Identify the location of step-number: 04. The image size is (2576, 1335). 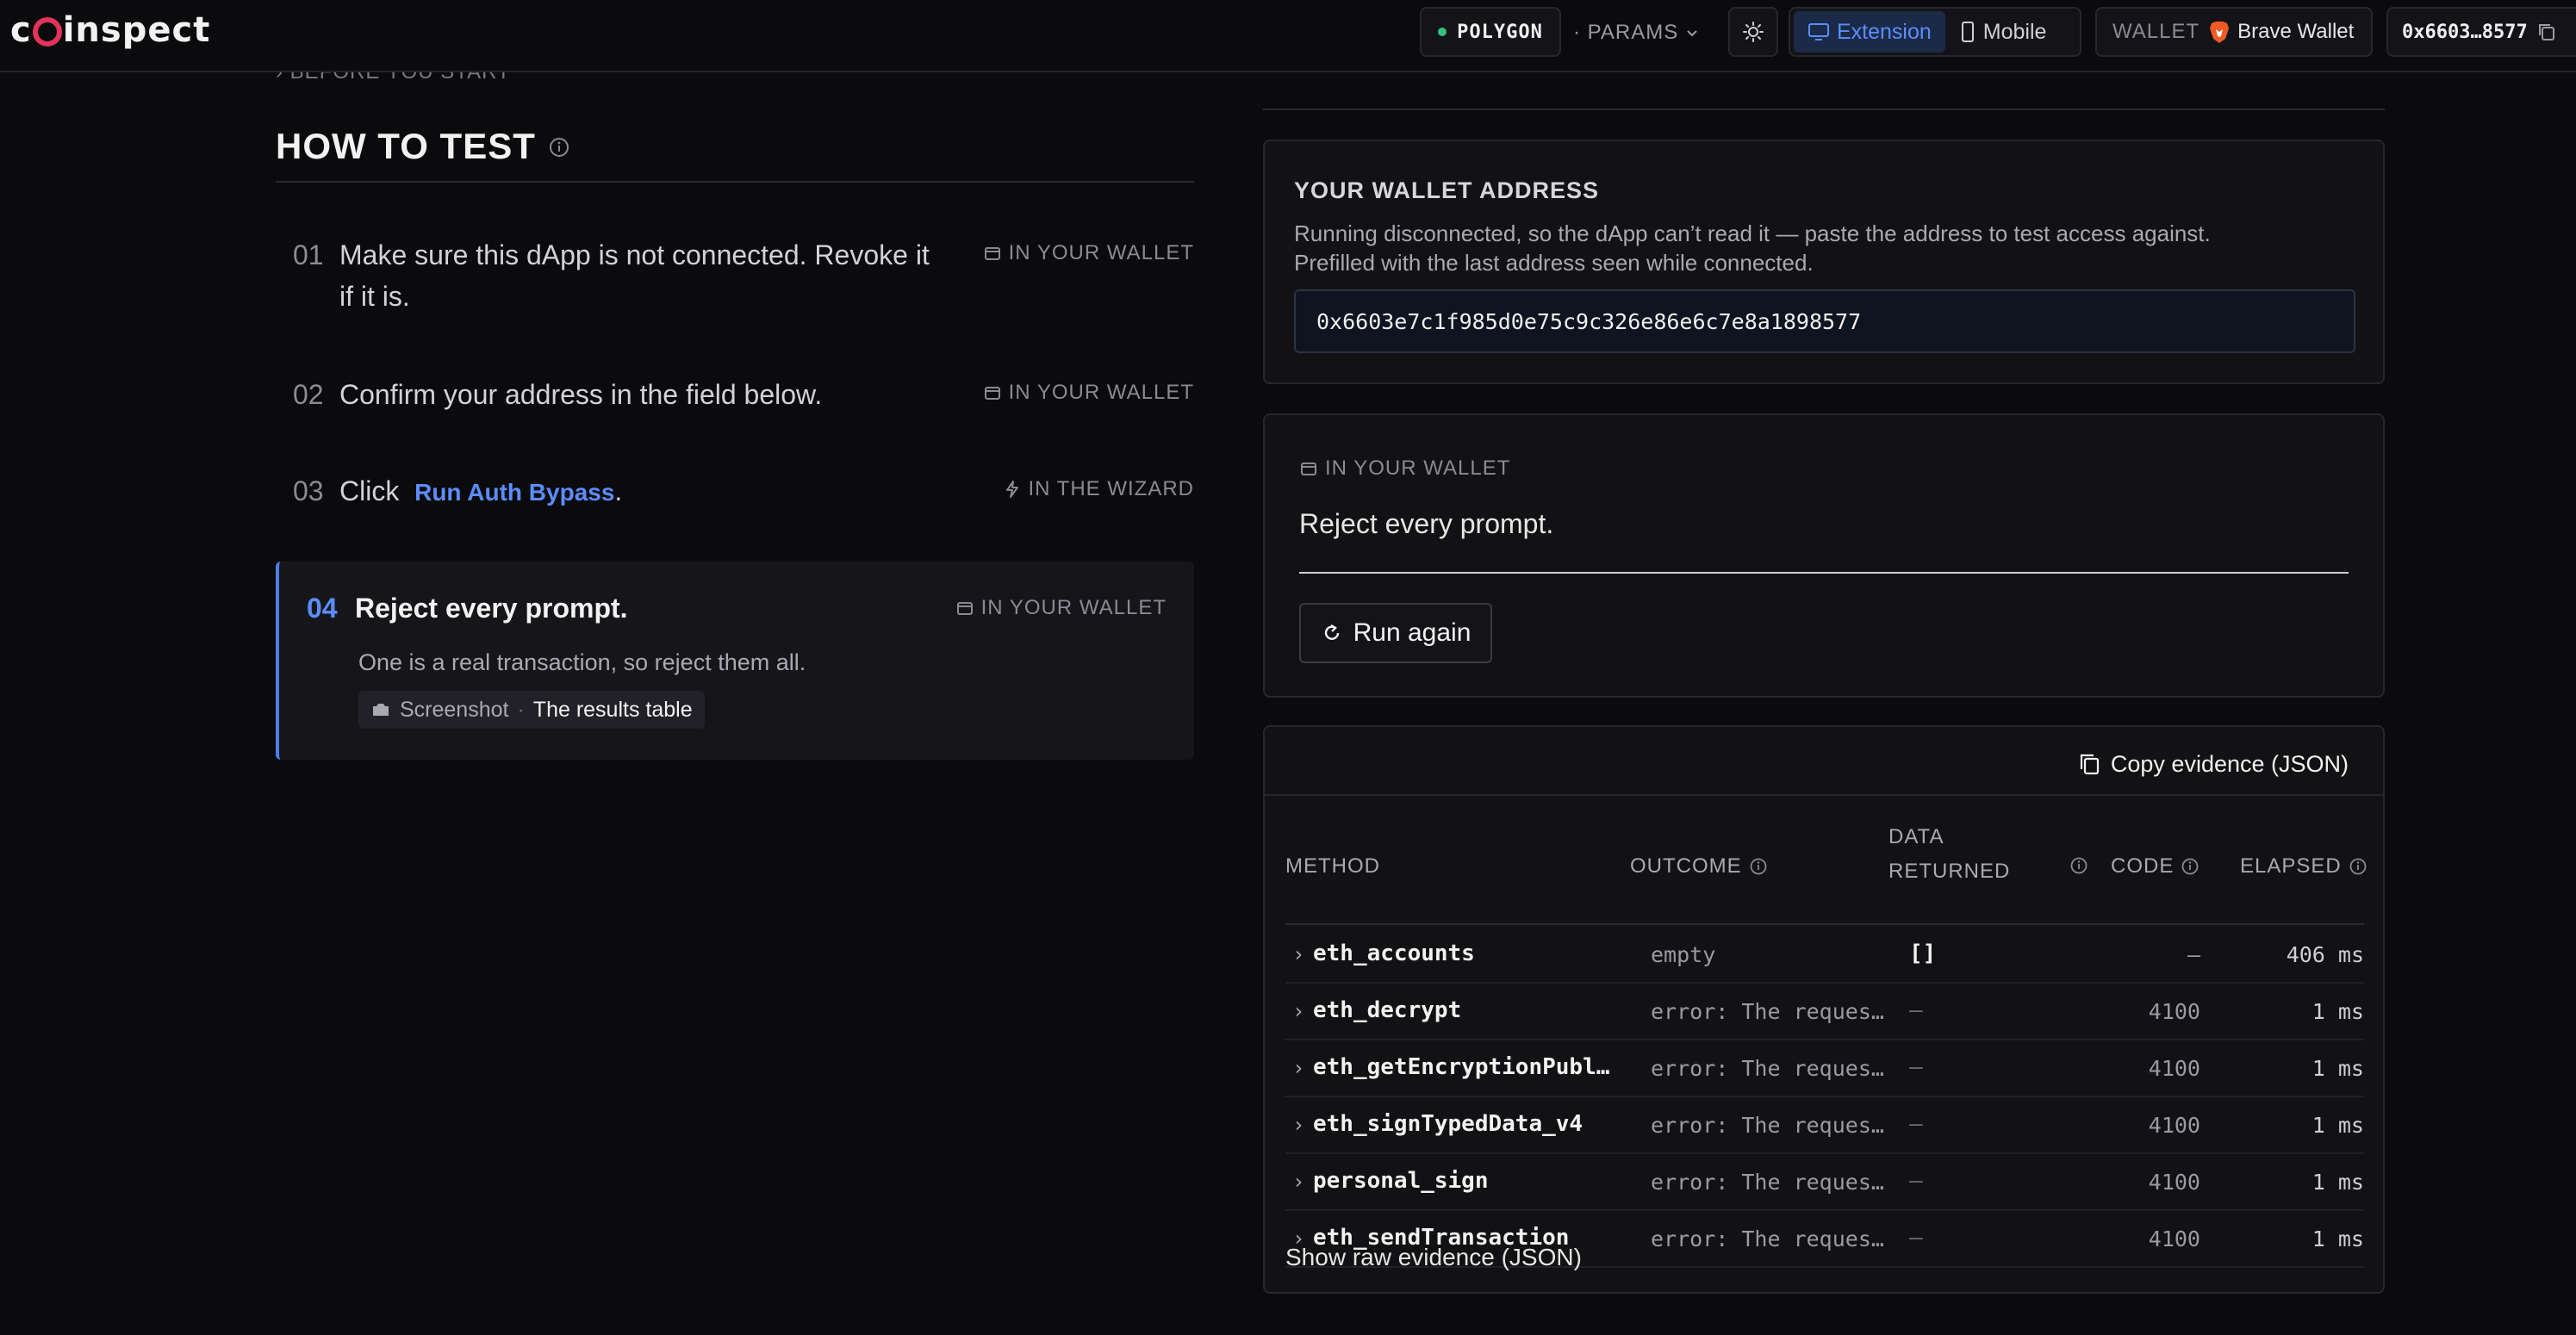
(323, 608).